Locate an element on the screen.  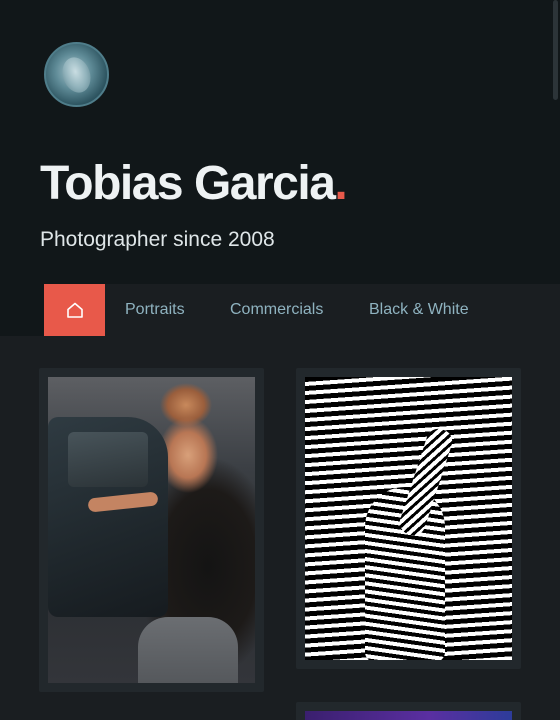
tab-portraits: Portraits is located at coordinates (155, 310).